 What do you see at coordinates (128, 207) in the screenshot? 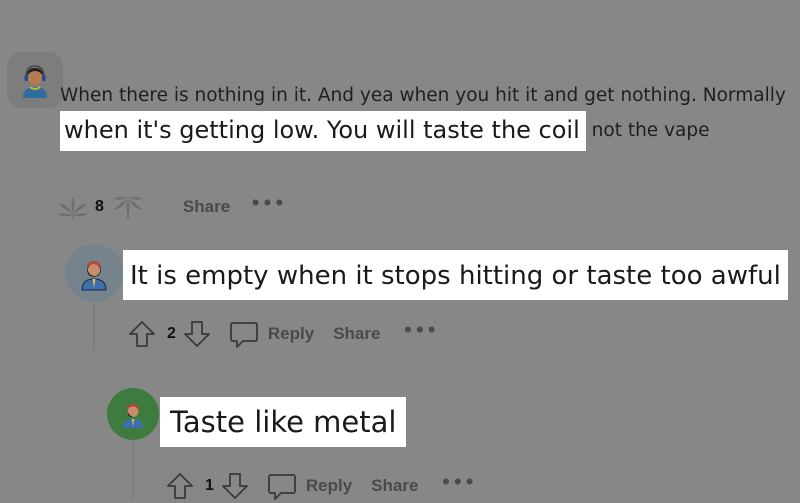
I see `leaf-downvote-icon` at bounding box center [128, 207].